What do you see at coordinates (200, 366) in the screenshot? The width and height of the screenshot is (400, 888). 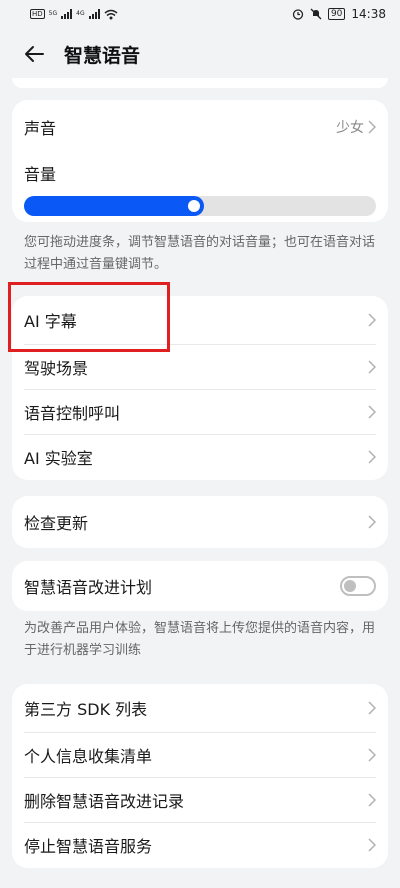 I see `list-item-driving-scene: 驾驶场景` at bounding box center [200, 366].